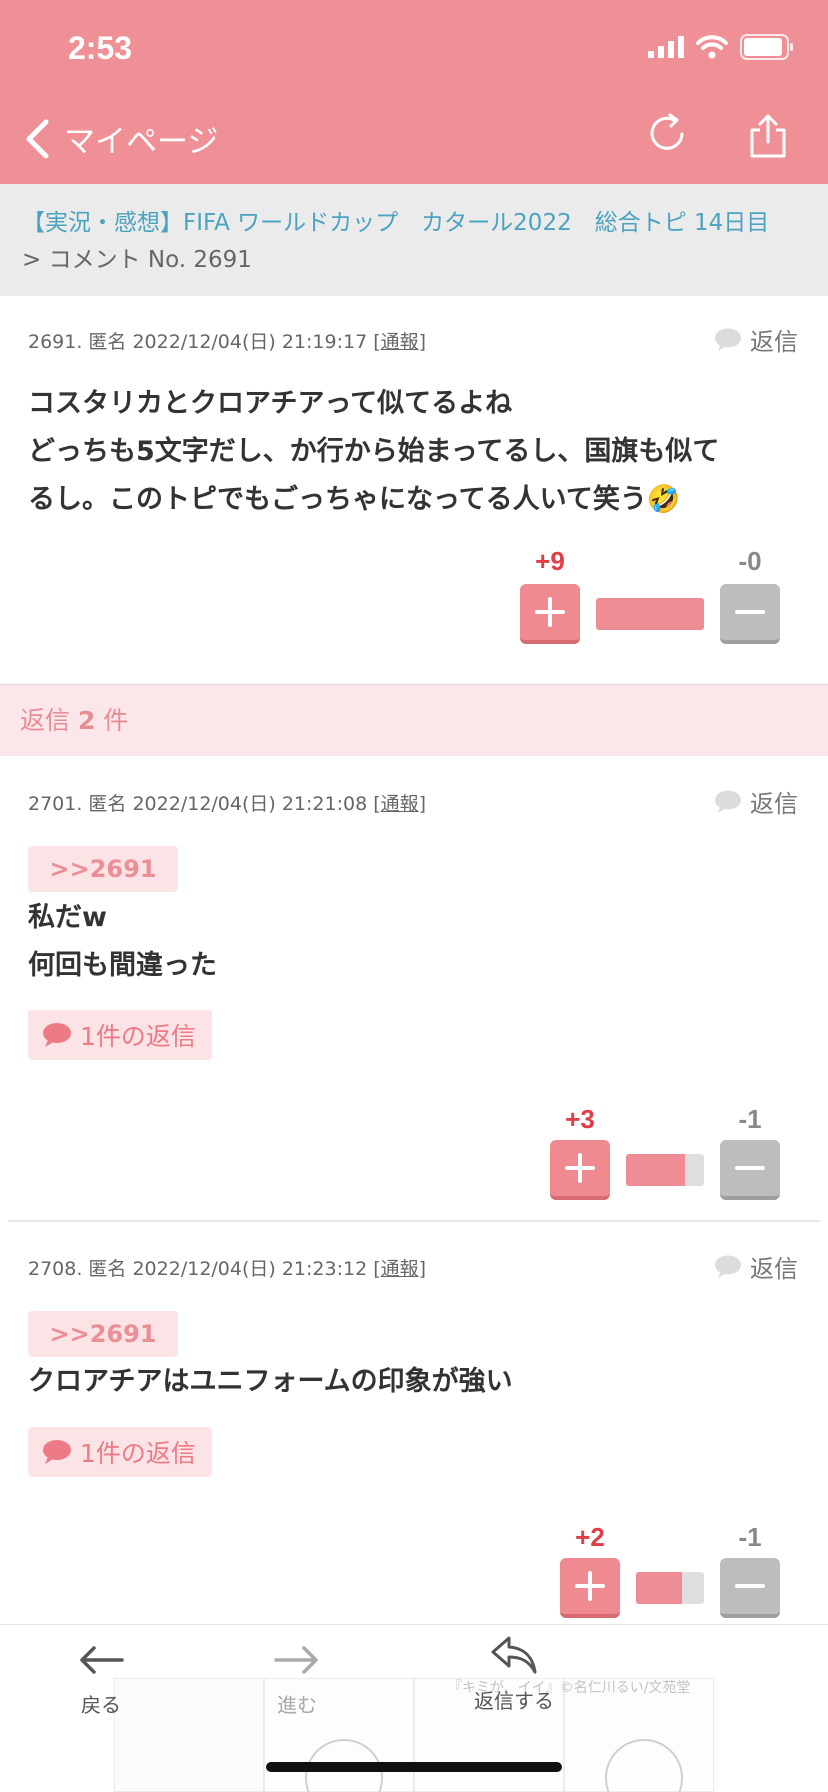 The image size is (828, 1792). Describe the element at coordinates (712, 47) in the screenshot. I see `wifi-icon` at that location.